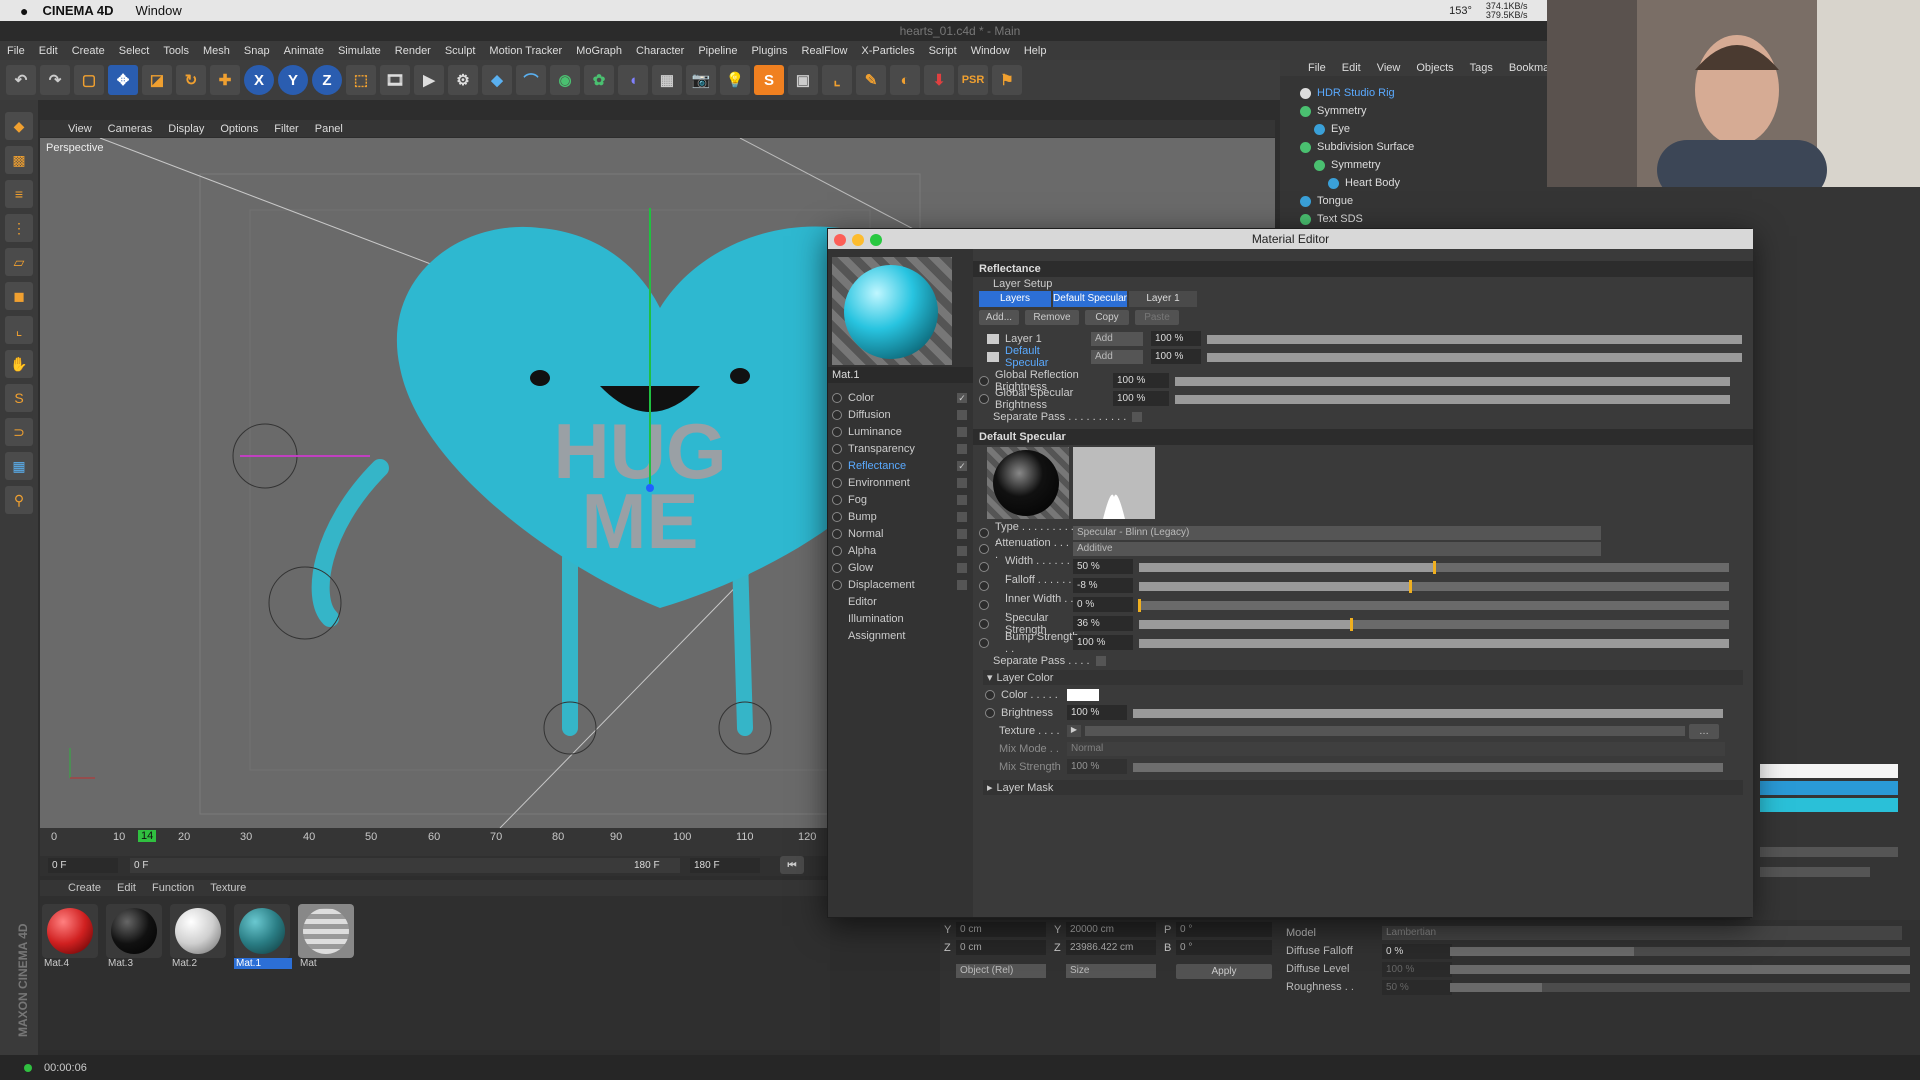  What do you see at coordinates (735, 80) in the screenshot?
I see `light-icon: 💡` at bounding box center [735, 80].